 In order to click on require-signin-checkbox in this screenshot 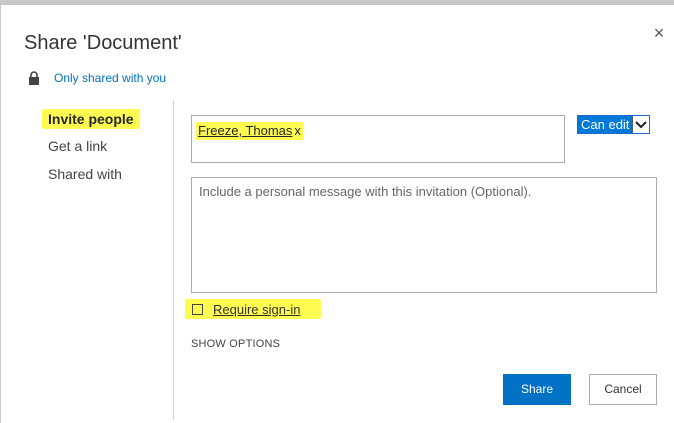, I will do `click(197, 309)`.